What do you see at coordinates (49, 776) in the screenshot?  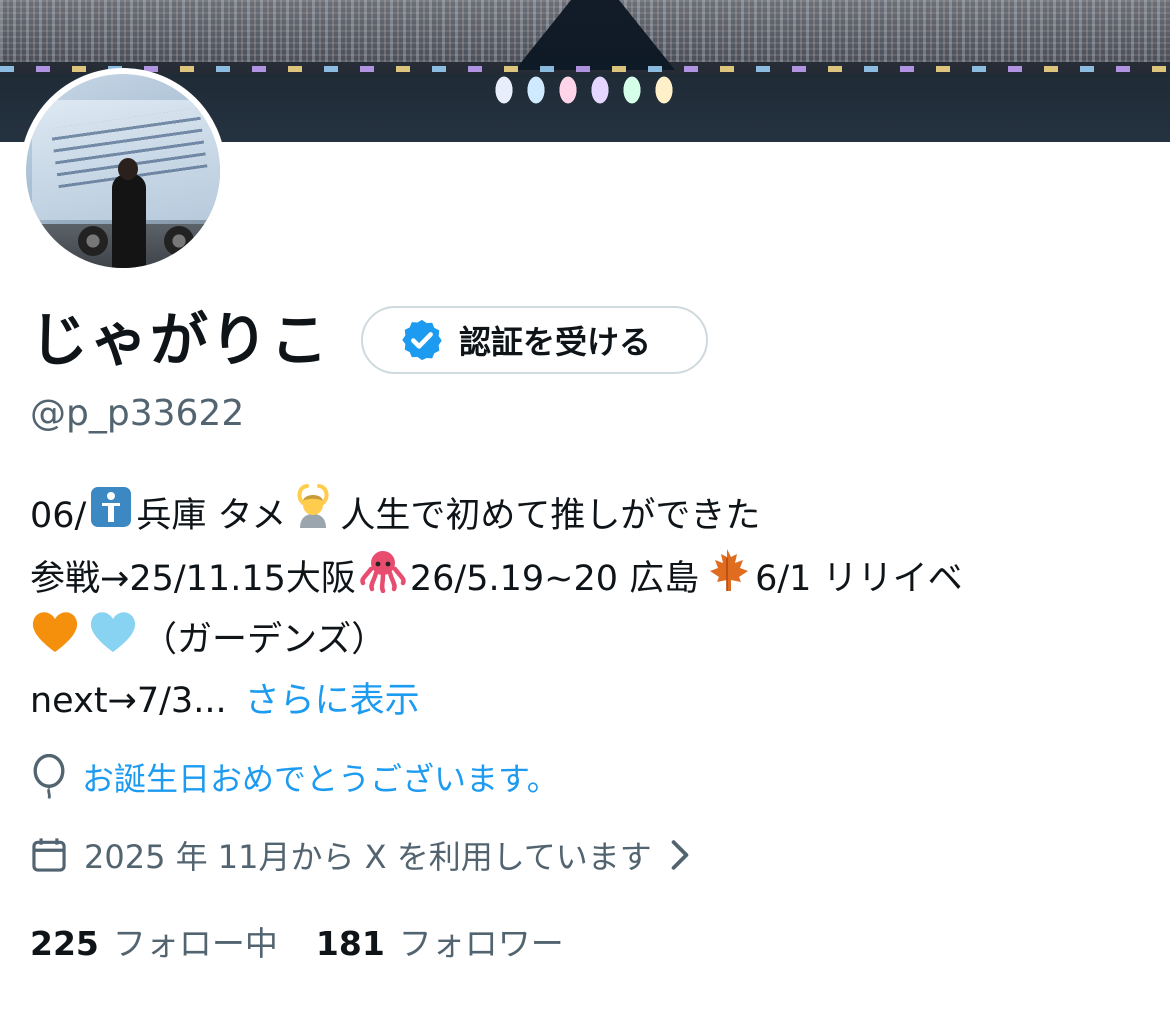 I see `balloon-icon` at bounding box center [49, 776].